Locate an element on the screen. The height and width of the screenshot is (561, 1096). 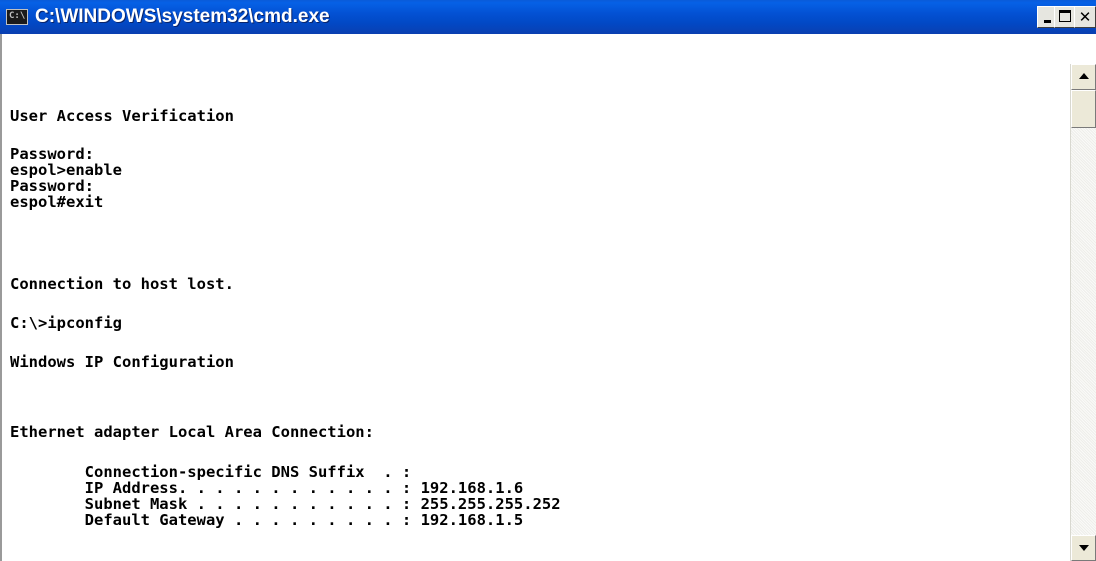
console-line: Connection to host lost. is located at coordinates (122, 284).